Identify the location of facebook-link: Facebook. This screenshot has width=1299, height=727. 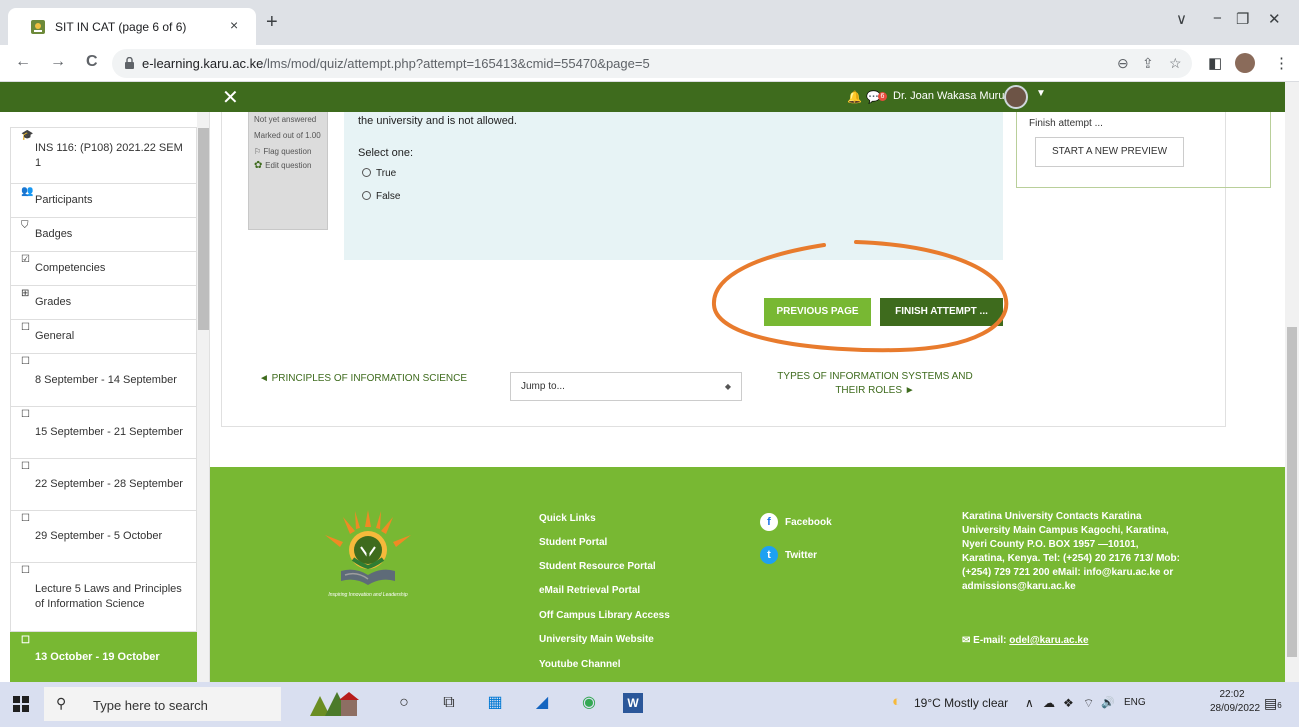
(808, 522).